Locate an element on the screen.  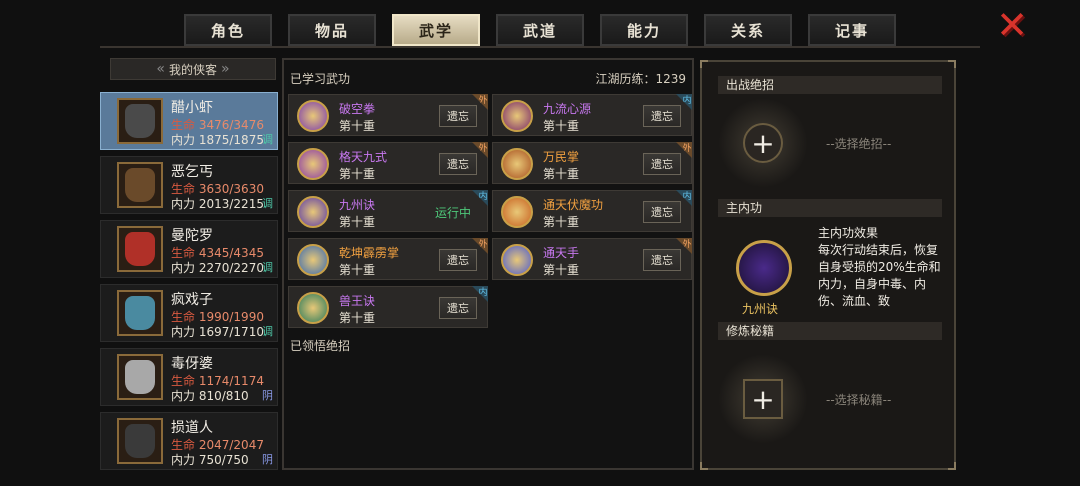
manual-select-hint: --选择秘籍-- is located at coordinates (858, 399).